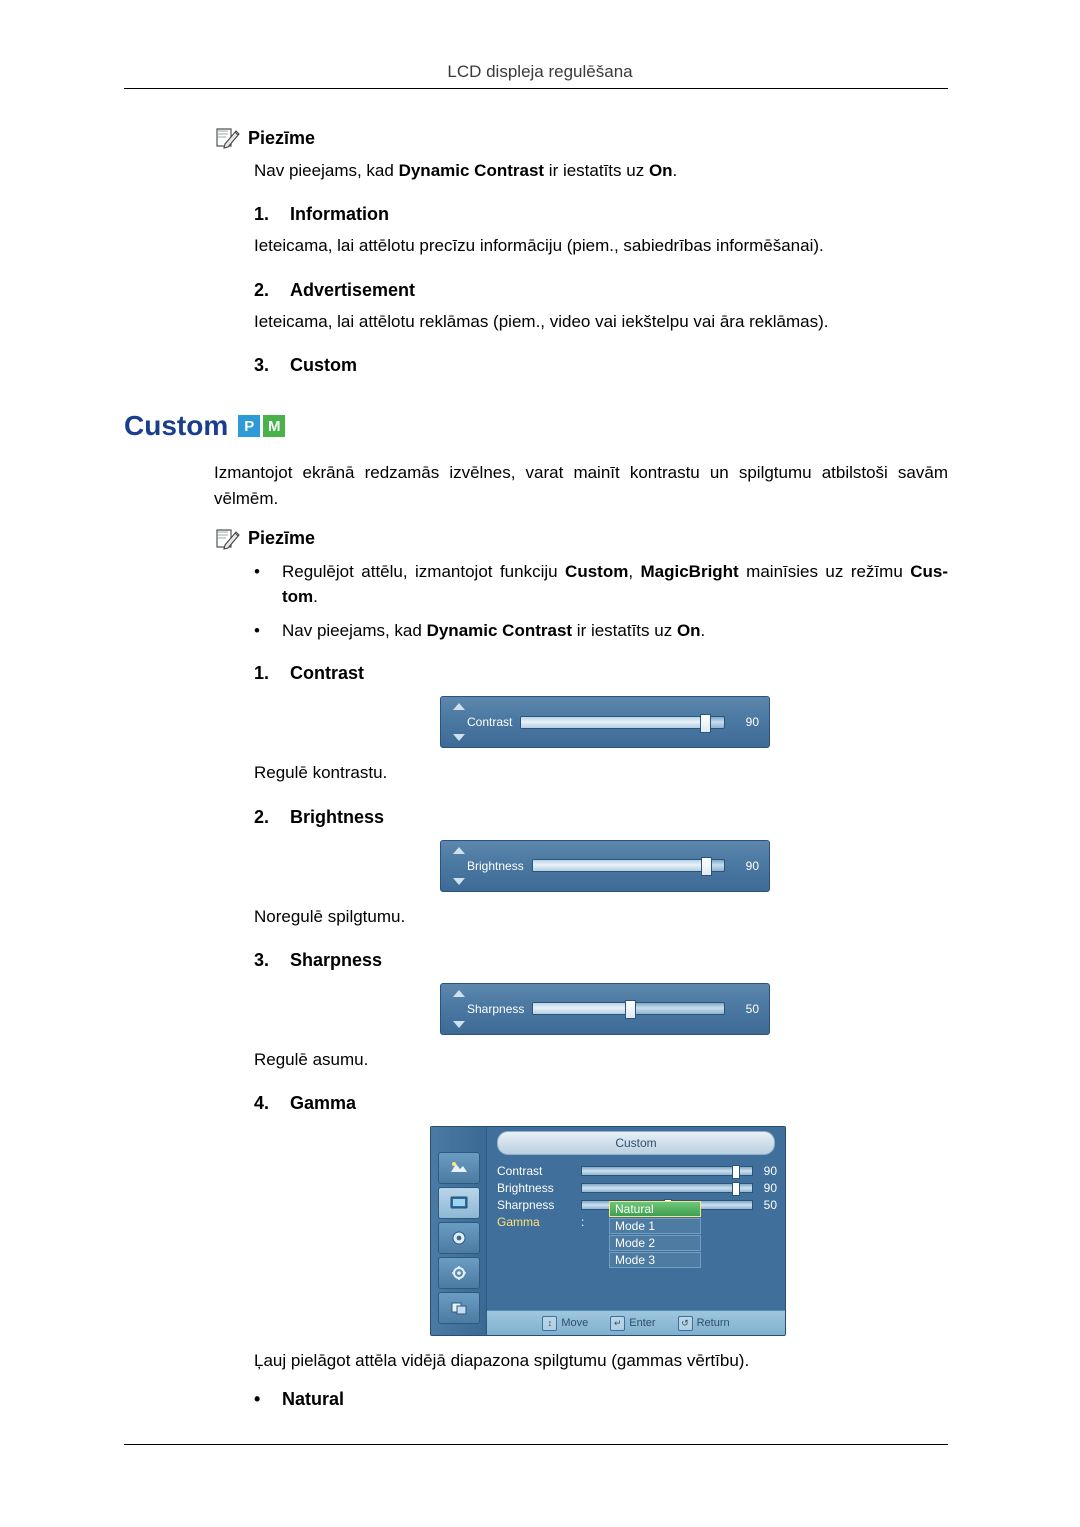 This screenshot has height=1527, width=1080. I want to click on osd-nav-setup-icon, so click(458, 1273).